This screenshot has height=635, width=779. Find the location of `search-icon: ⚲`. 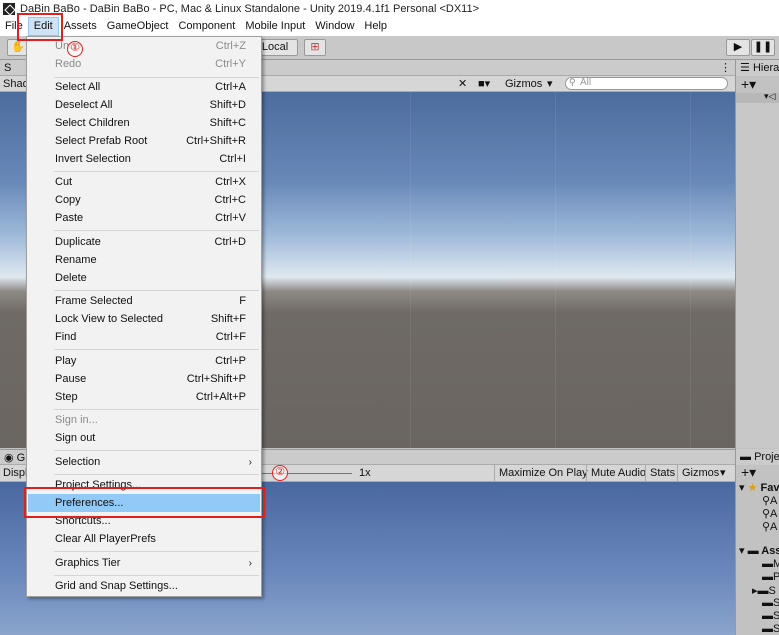

search-icon: ⚲ is located at coordinates (572, 82).